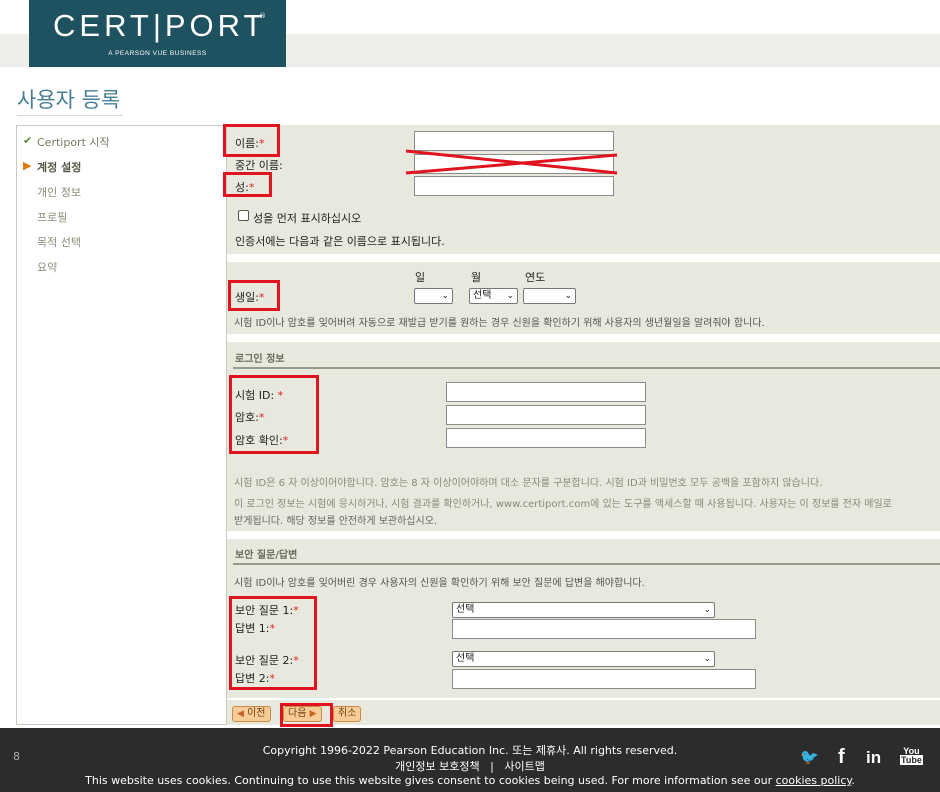  Describe the element at coordinates (28, 140) in the screenshot. I see `check-icon: ✔` at that location.